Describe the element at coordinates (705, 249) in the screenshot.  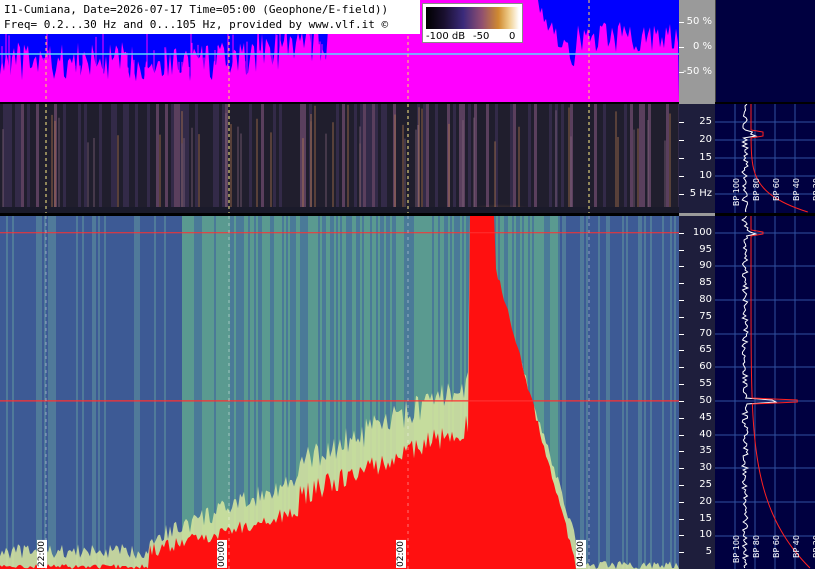
I see `axis-tick-label: 95` at that location.